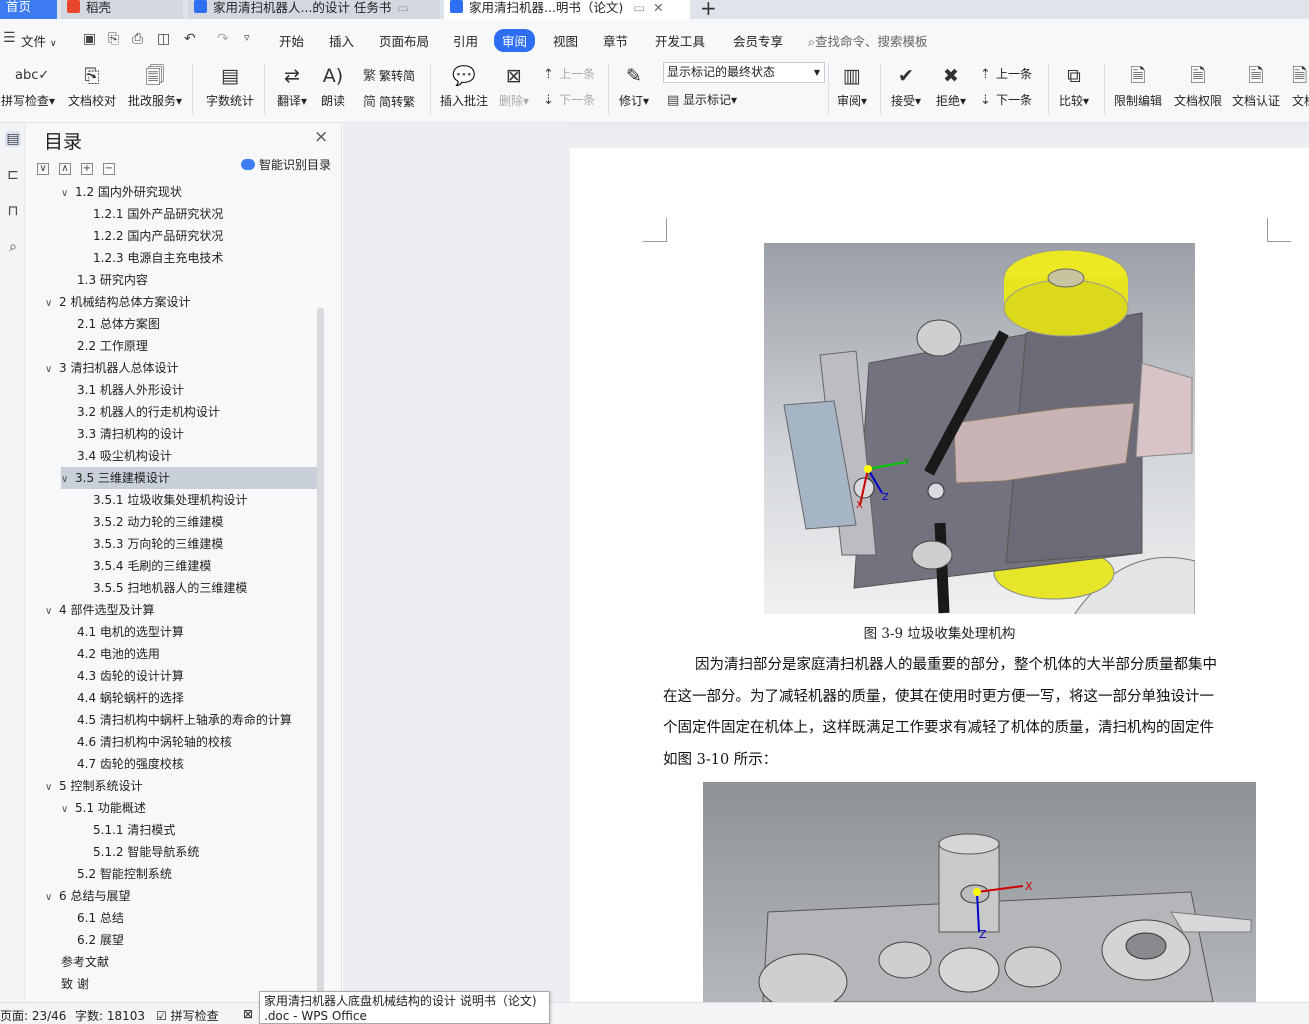  I want to click on restrict-edit-button: 🗎 限制编辑, so click(1138, 83).